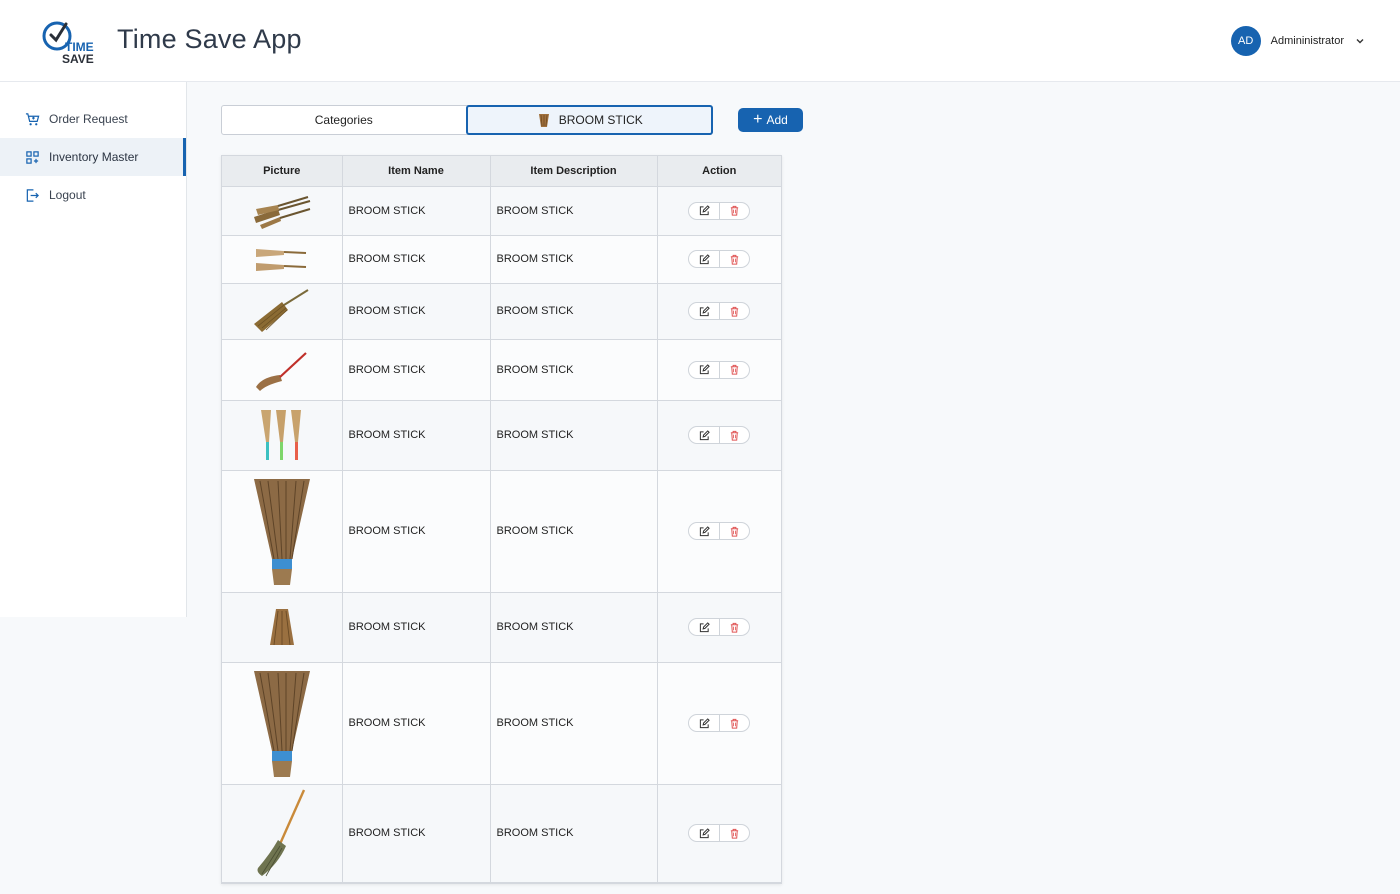 This screenshot has width=1400, height=894. Describe the element at coordinates (32, 195) in the screenshot. I see `logout-icon` at that location.